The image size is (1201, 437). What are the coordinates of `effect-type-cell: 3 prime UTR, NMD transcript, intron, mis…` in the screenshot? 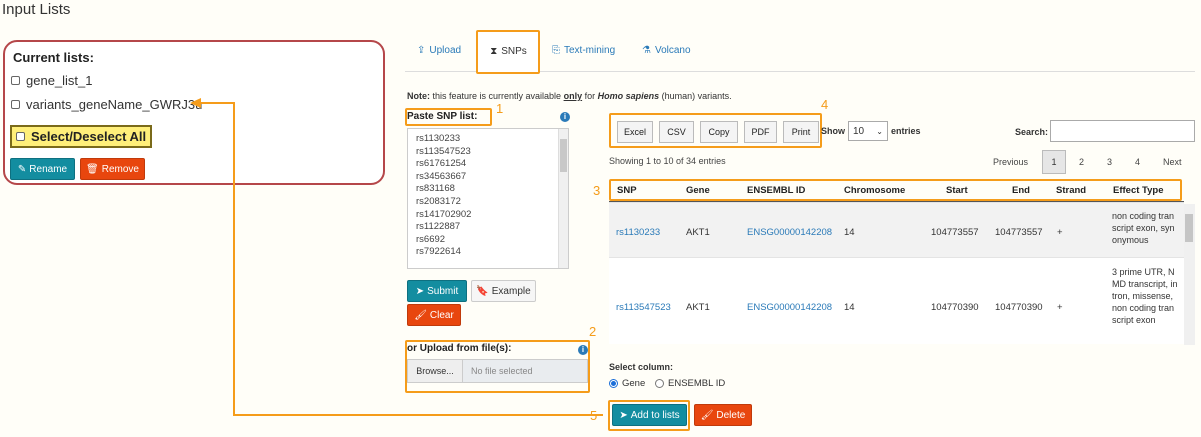 It's located at (1145, 296).